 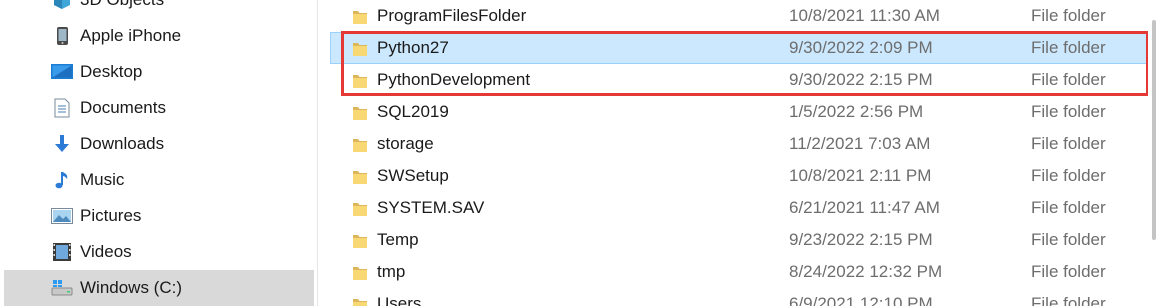 What do you see at coordinates (159, 252) in the screenshot?
I see `nav-item-videos: Videos` at bounding box center [159, 252].